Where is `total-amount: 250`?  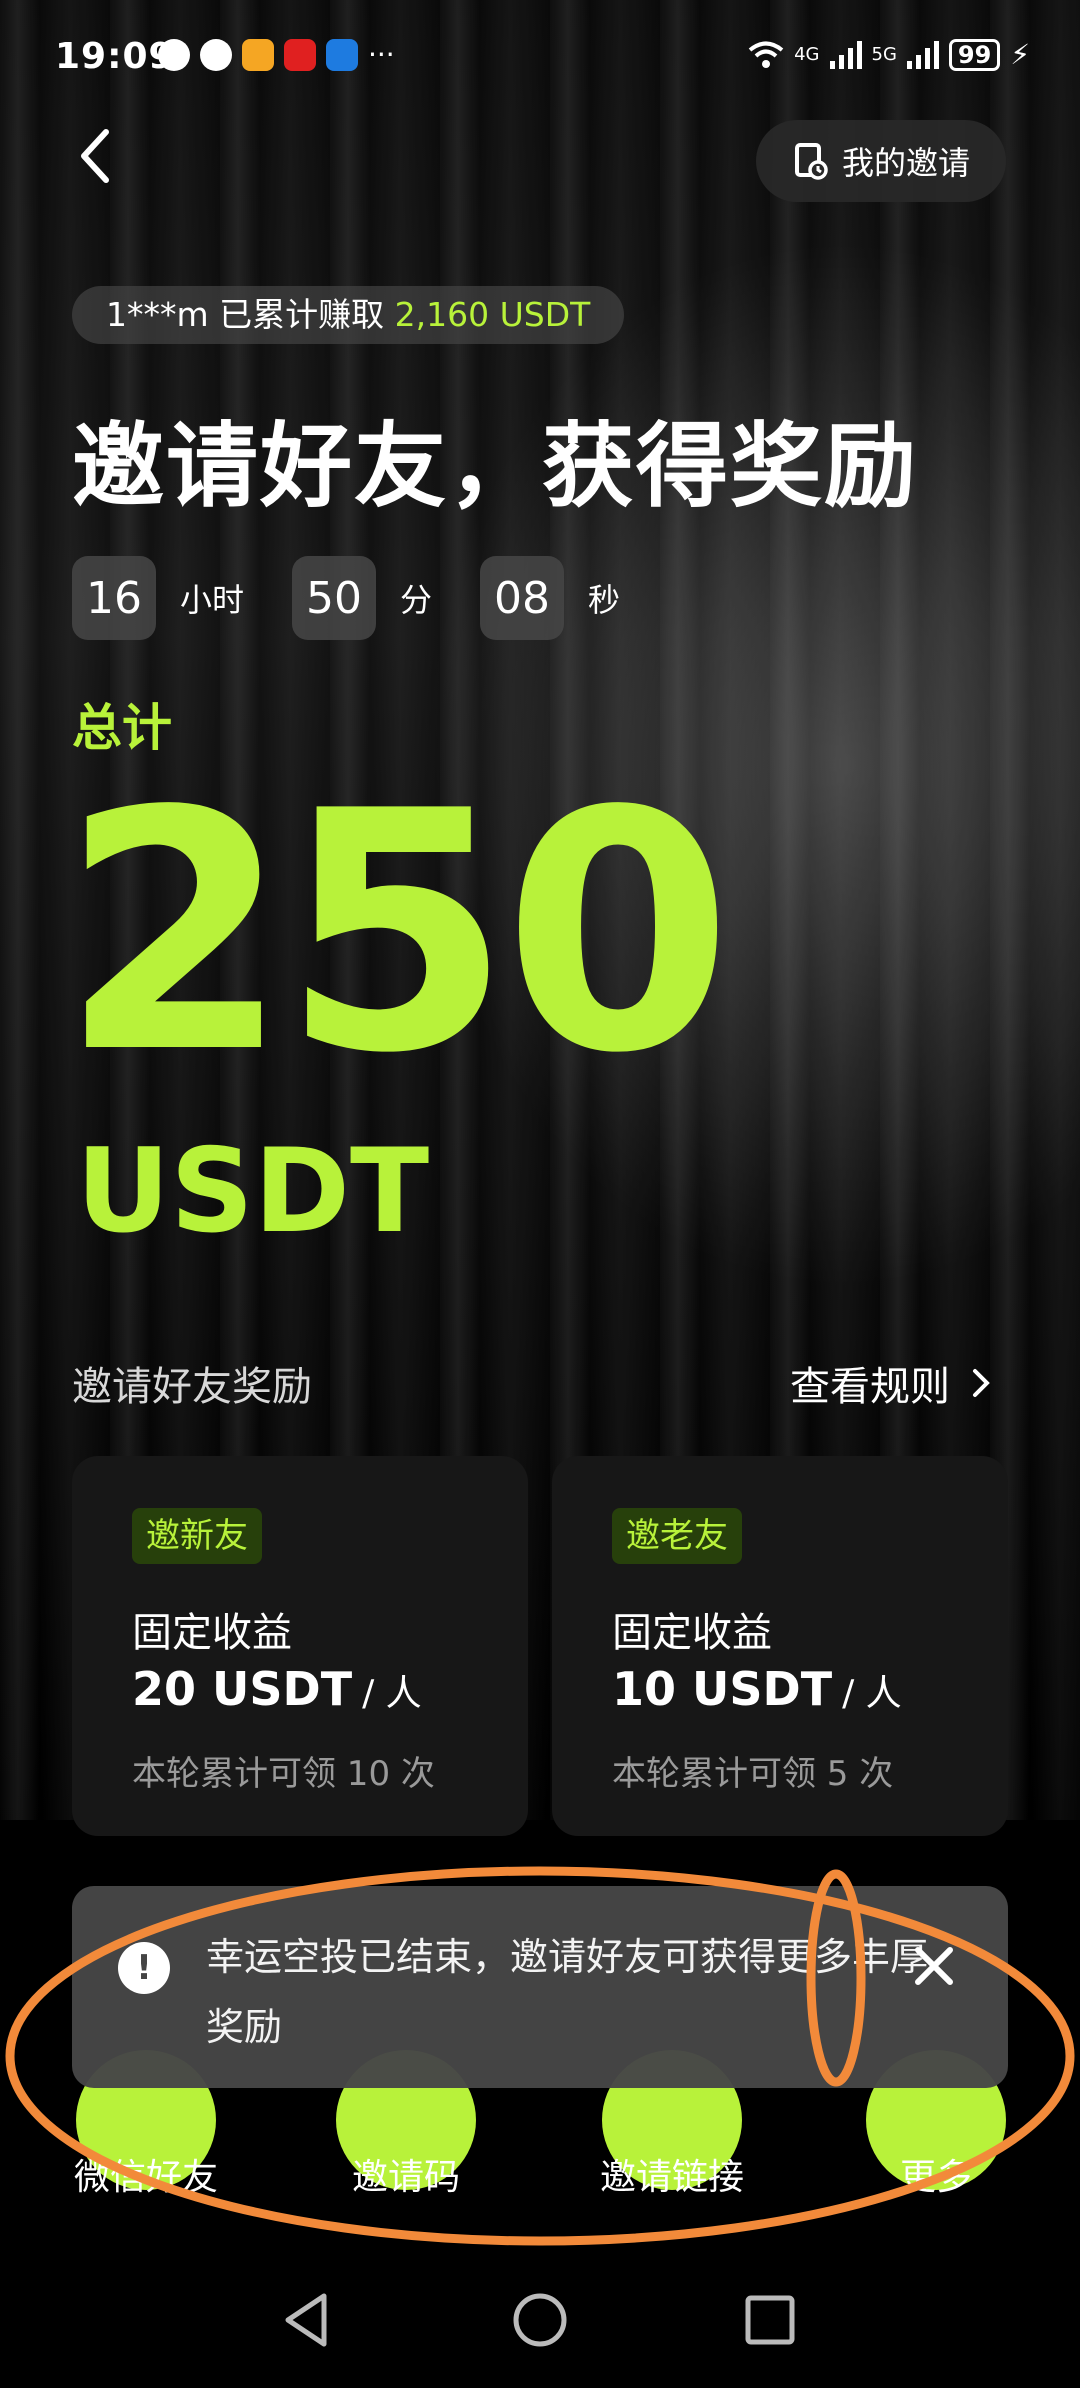 total-amount: 250 is located at coordinates (396, 933).